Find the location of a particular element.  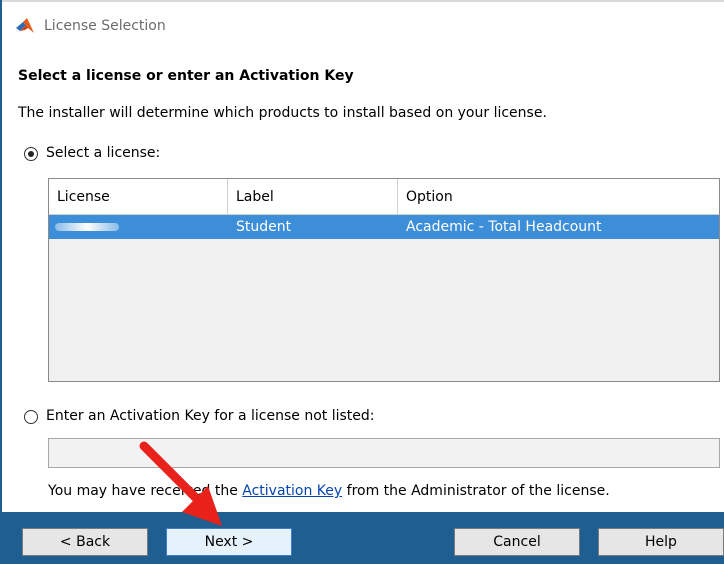

label-cell: Student is located at coordinates (264, 227).